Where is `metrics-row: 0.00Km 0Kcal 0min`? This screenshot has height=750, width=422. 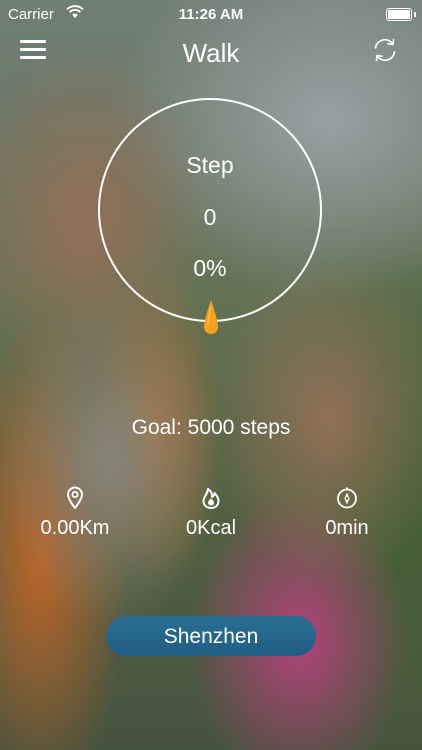 metrics-row: 0.00Km 0Kcal 0min is located at coordinates (211, 521).